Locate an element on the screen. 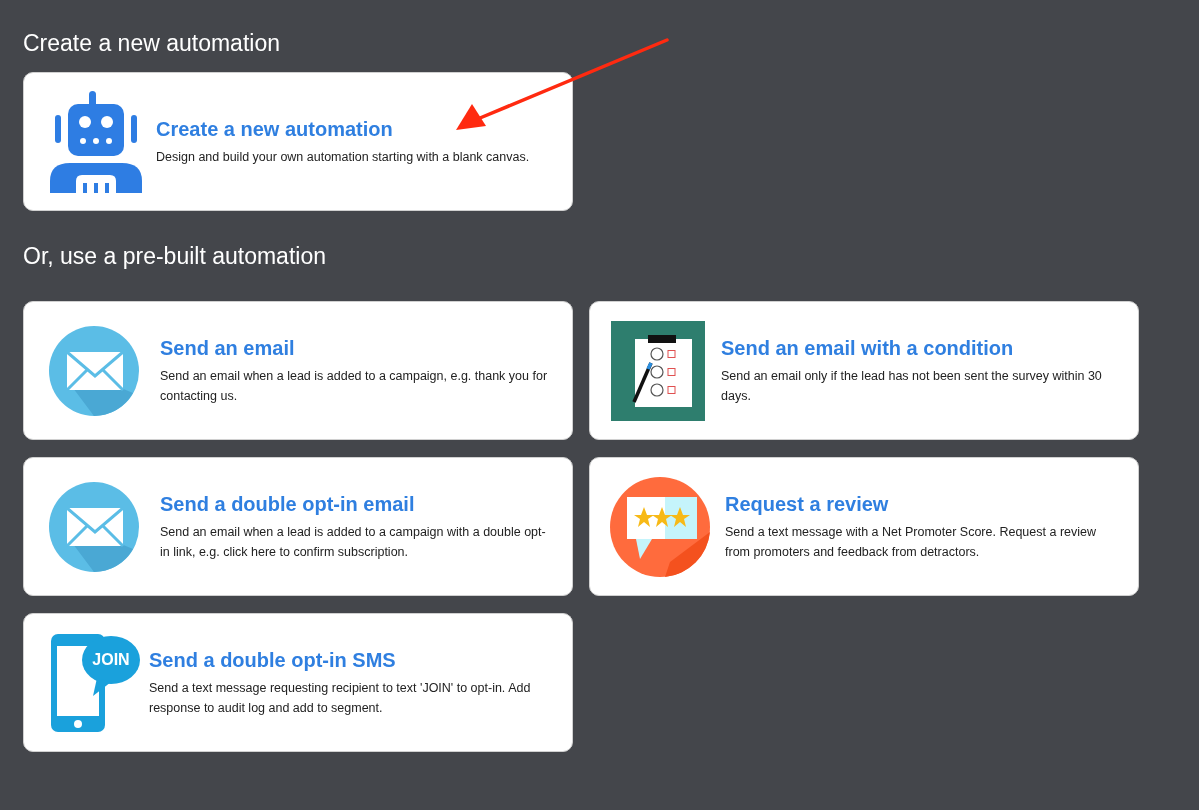 This screenshot has height=810, width=1199. section-heading: Or, use a pre-built automation is located at coordinates (175, 256).